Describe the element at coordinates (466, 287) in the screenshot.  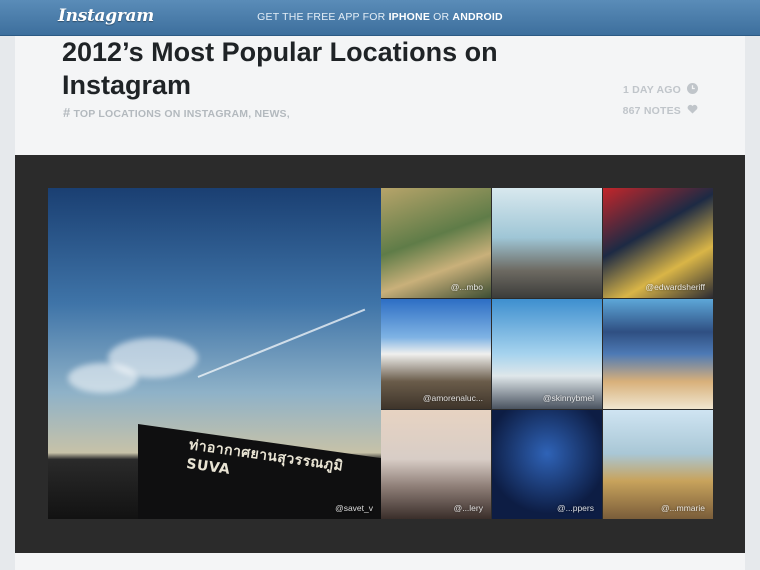
I see `photo-caption: @...mbo` at that location.